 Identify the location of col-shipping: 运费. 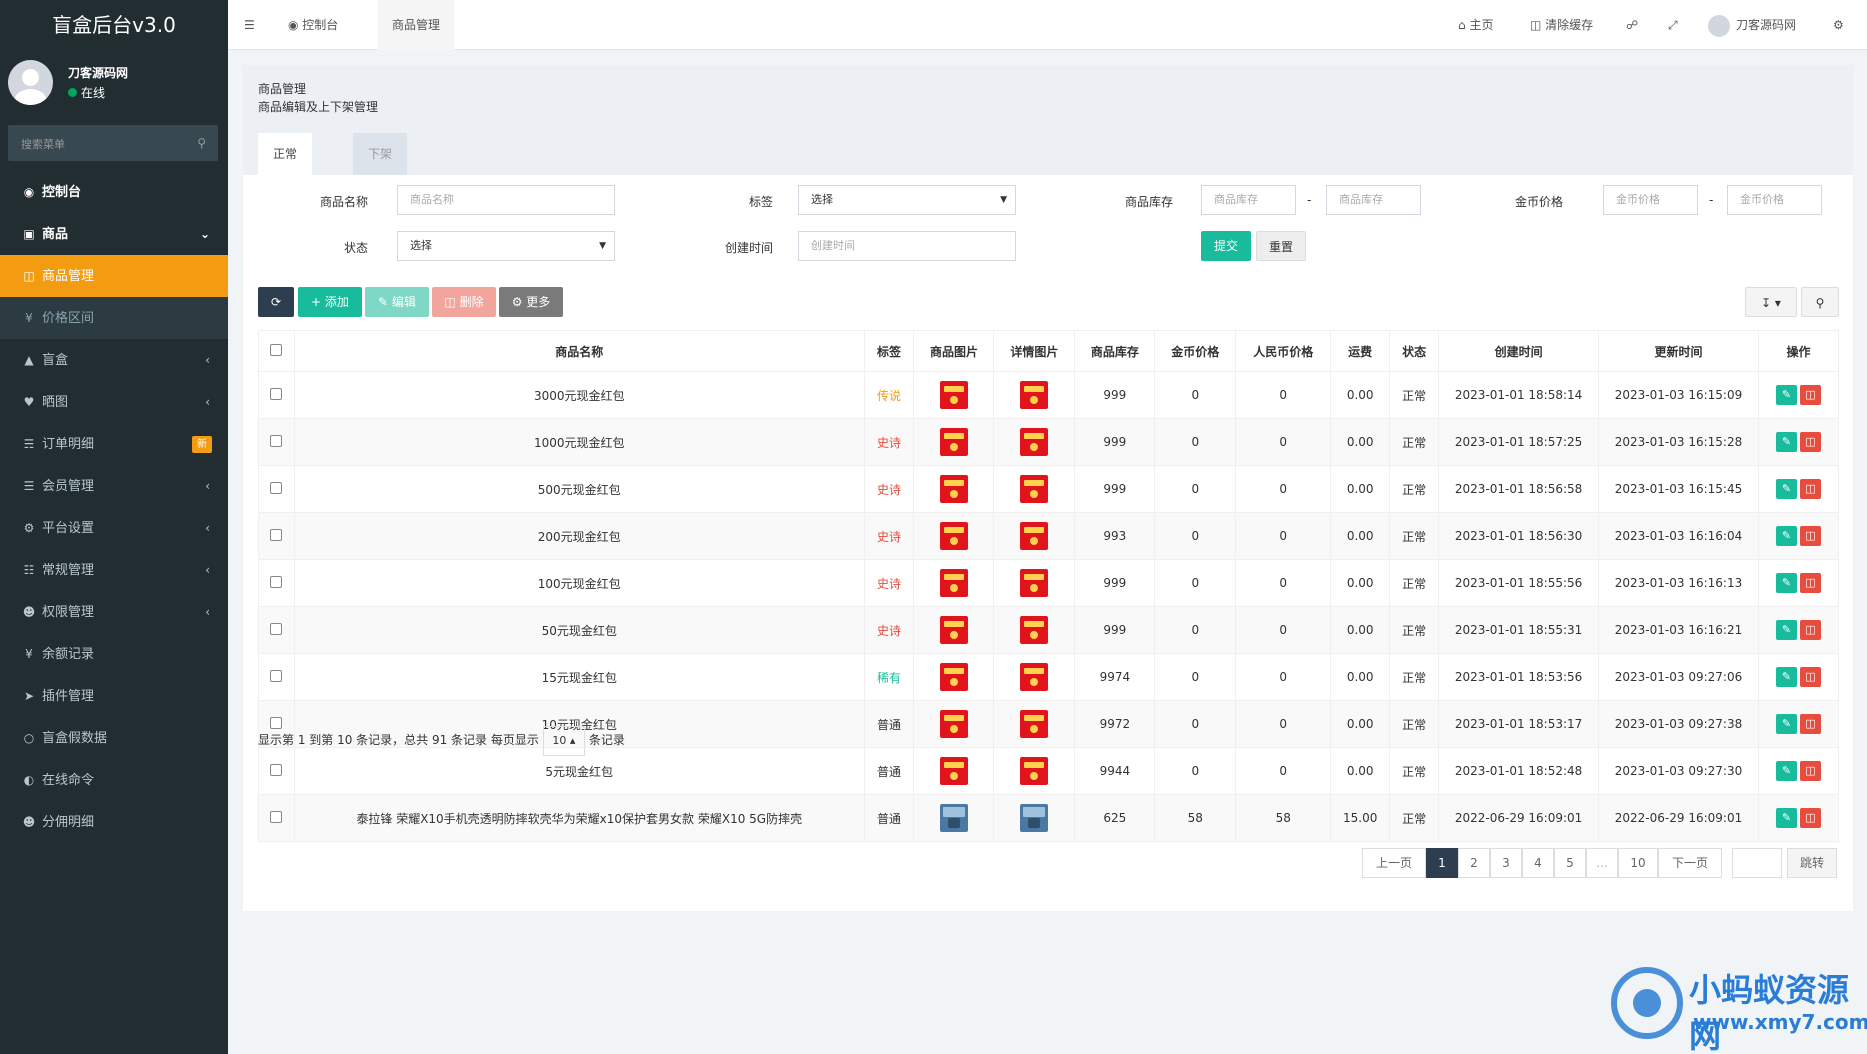
(1360, 351).